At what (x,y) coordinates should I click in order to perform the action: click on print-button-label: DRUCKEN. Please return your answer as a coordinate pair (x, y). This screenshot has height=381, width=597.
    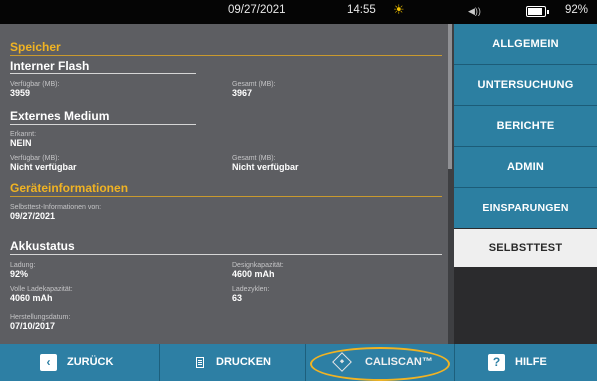
    Looking at the image, I should click on (243, 362).